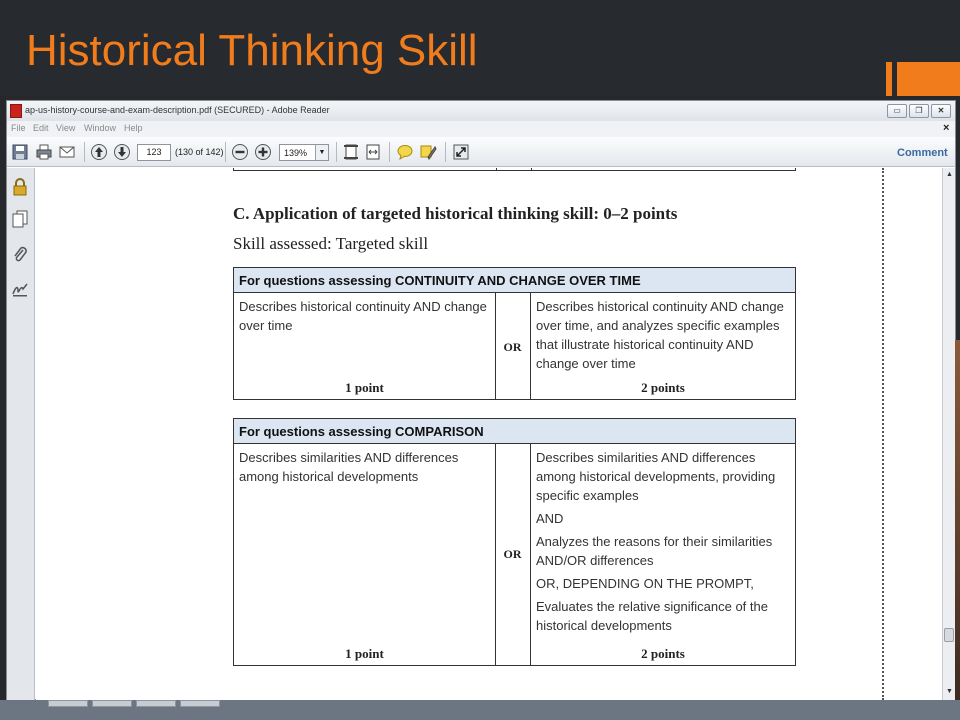 The image size is (960, 720). I want to click on section-subheading: Skill assessed: Targeted skill, so click(331, 243).